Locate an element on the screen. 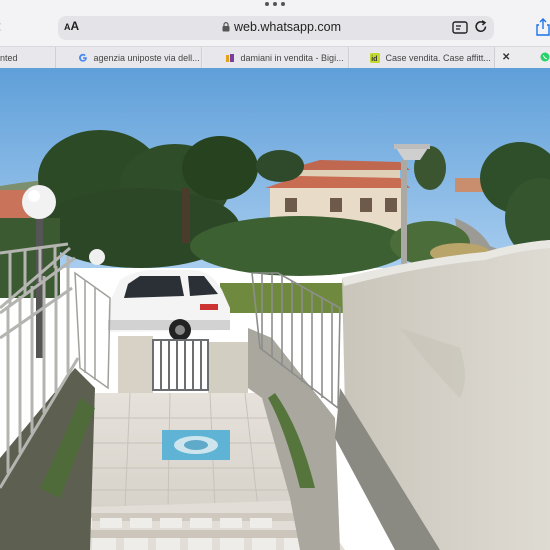  decorative-tile is located at coordinates (196, 445).